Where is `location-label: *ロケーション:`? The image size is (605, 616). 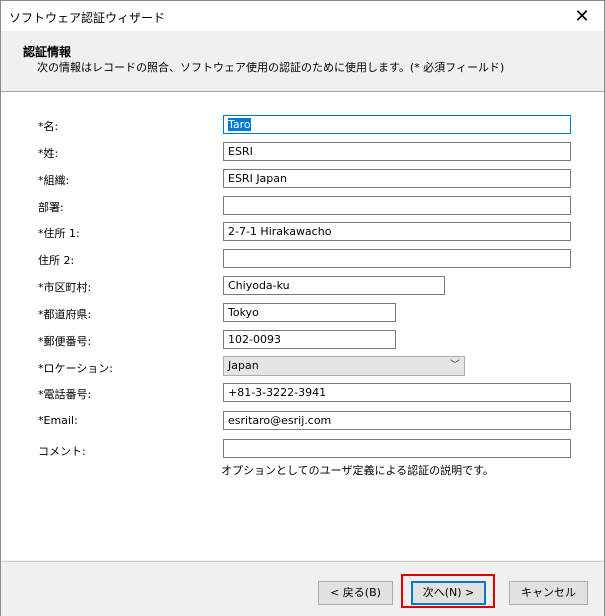
location-label: *ロケーション: is located at coordinates (75, 368).